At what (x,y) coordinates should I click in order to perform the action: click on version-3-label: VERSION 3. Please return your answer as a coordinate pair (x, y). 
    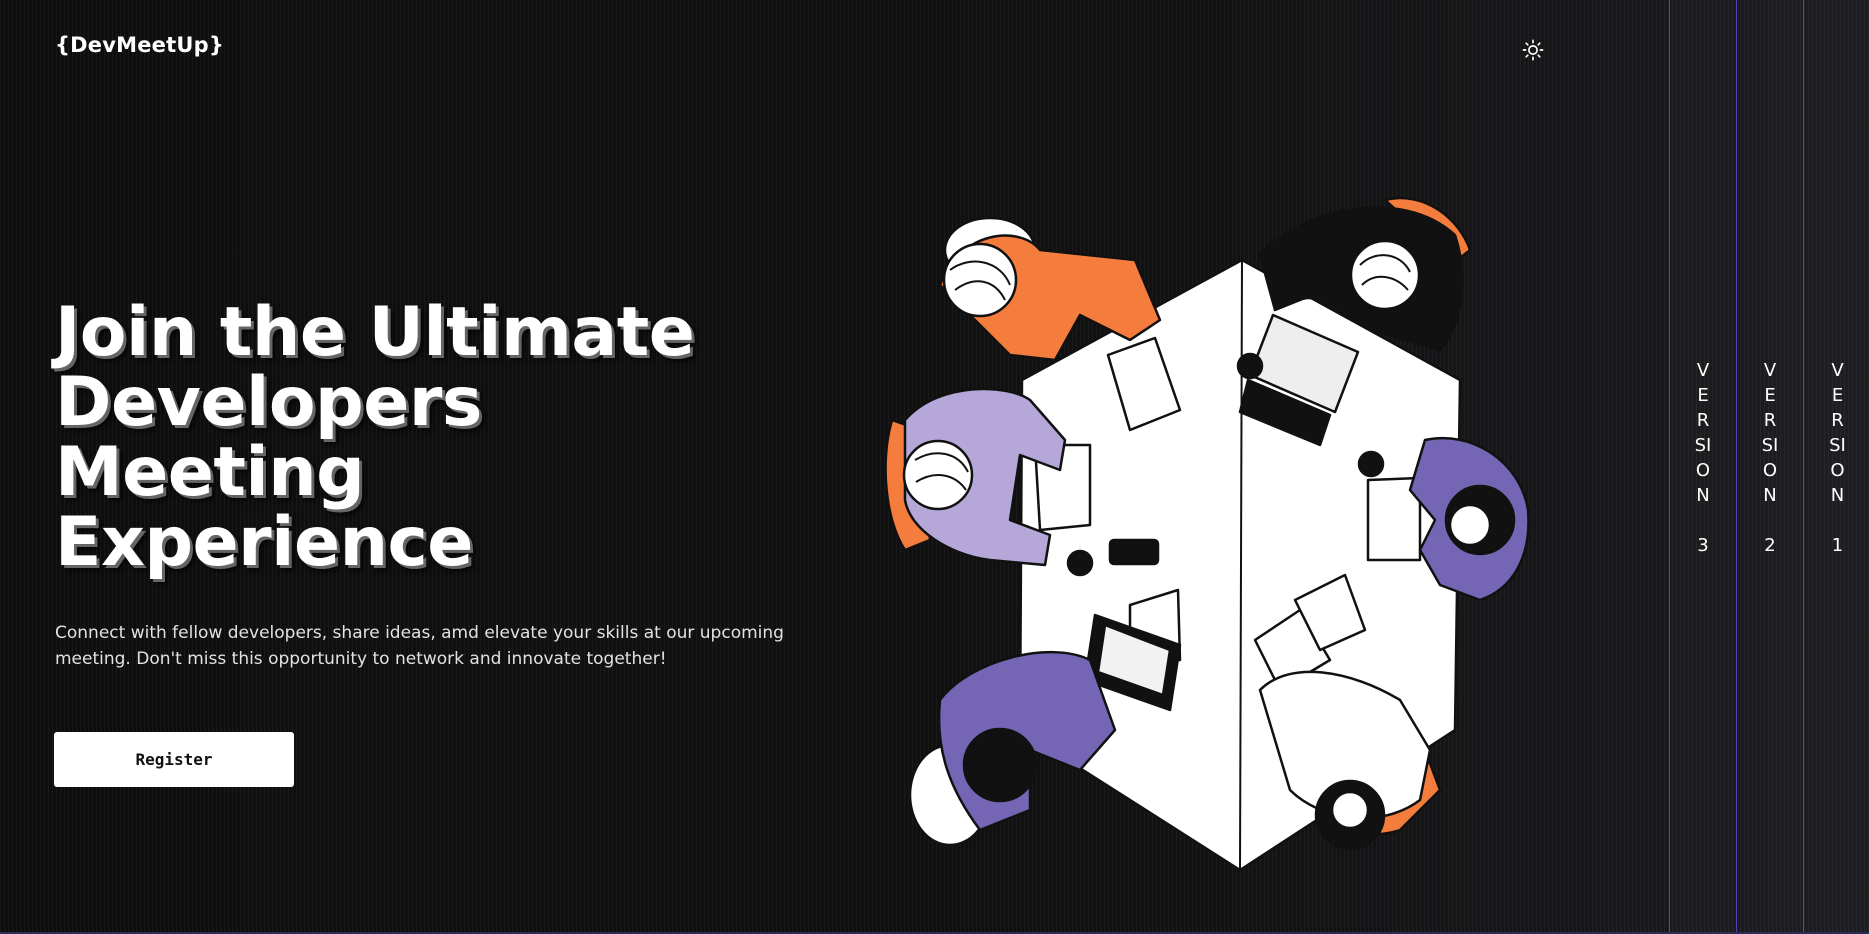
    Looking at the image, I should click on (1703, 458).